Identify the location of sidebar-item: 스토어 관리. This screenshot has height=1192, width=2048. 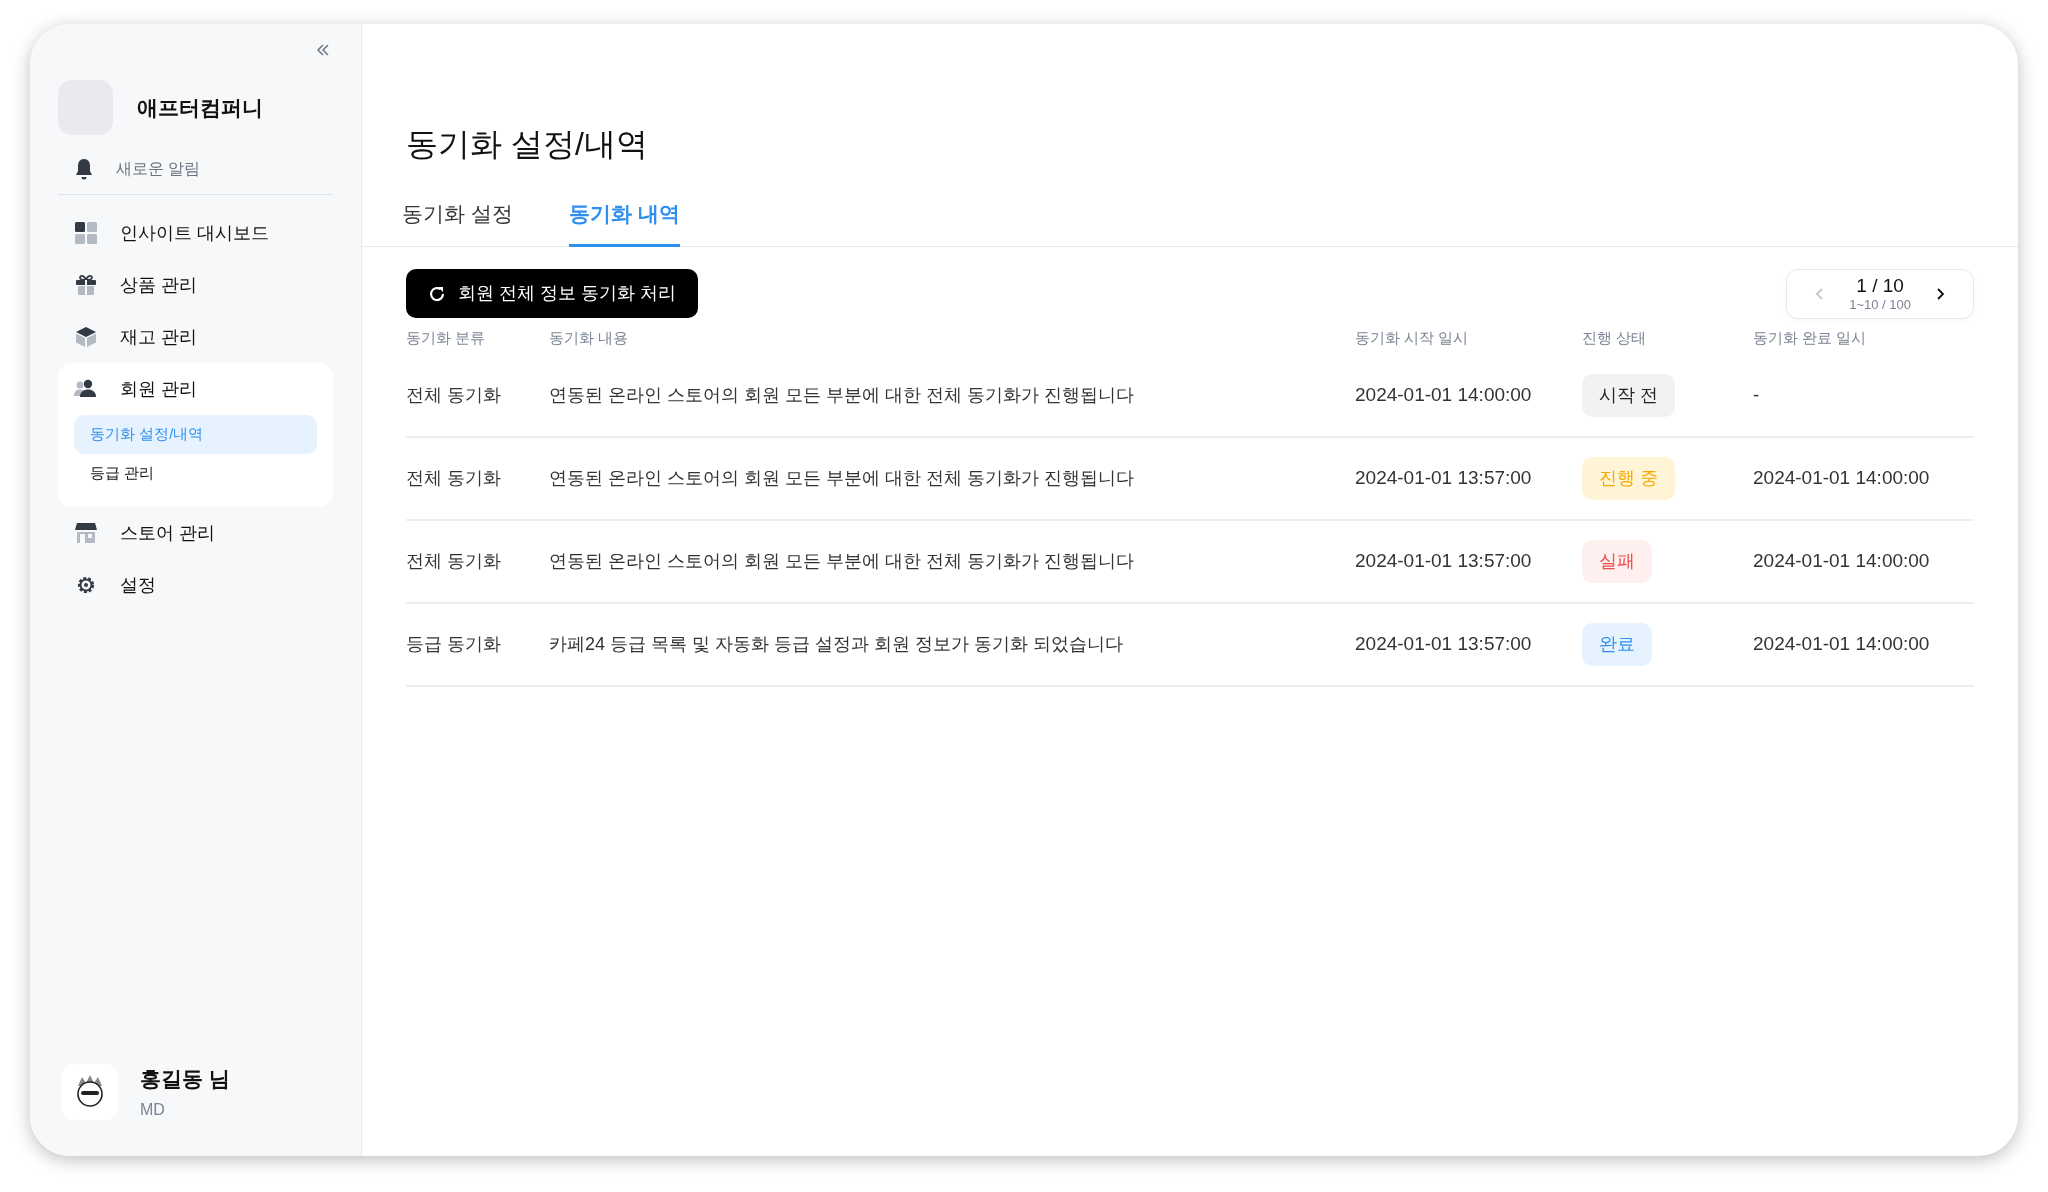
(167, 533).